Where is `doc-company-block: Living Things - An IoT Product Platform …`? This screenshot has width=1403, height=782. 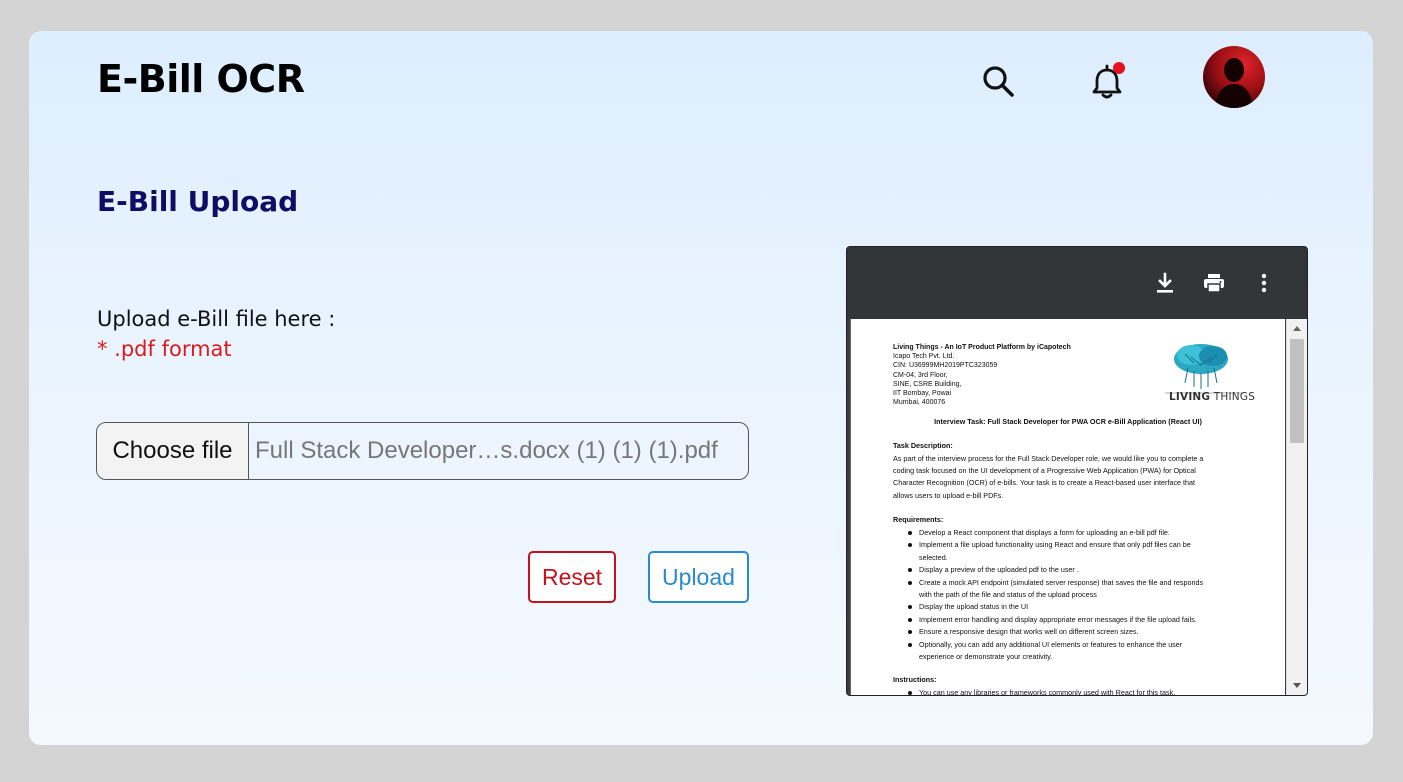
doc-company-block: Living Things - An IoT Product Platform … is located at coordinates (982, 375).